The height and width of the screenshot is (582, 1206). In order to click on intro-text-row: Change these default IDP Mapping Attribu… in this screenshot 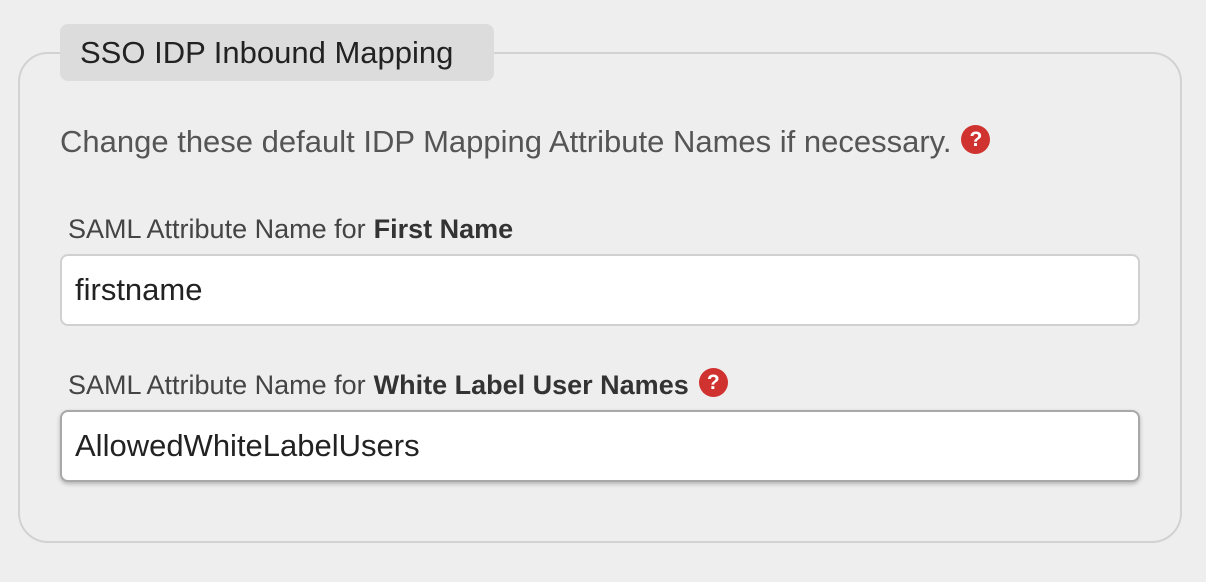, I will do `click(525, 142)`.